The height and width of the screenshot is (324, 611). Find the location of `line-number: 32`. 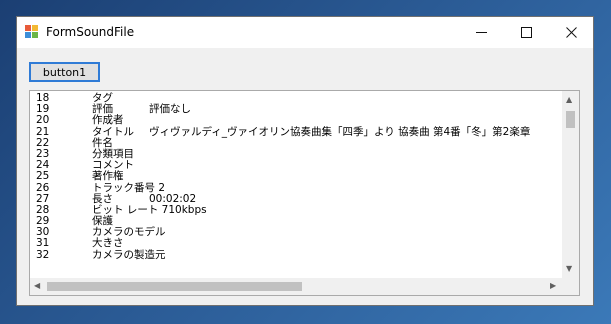

line-number: 32 is located at coordinates (43, 254).